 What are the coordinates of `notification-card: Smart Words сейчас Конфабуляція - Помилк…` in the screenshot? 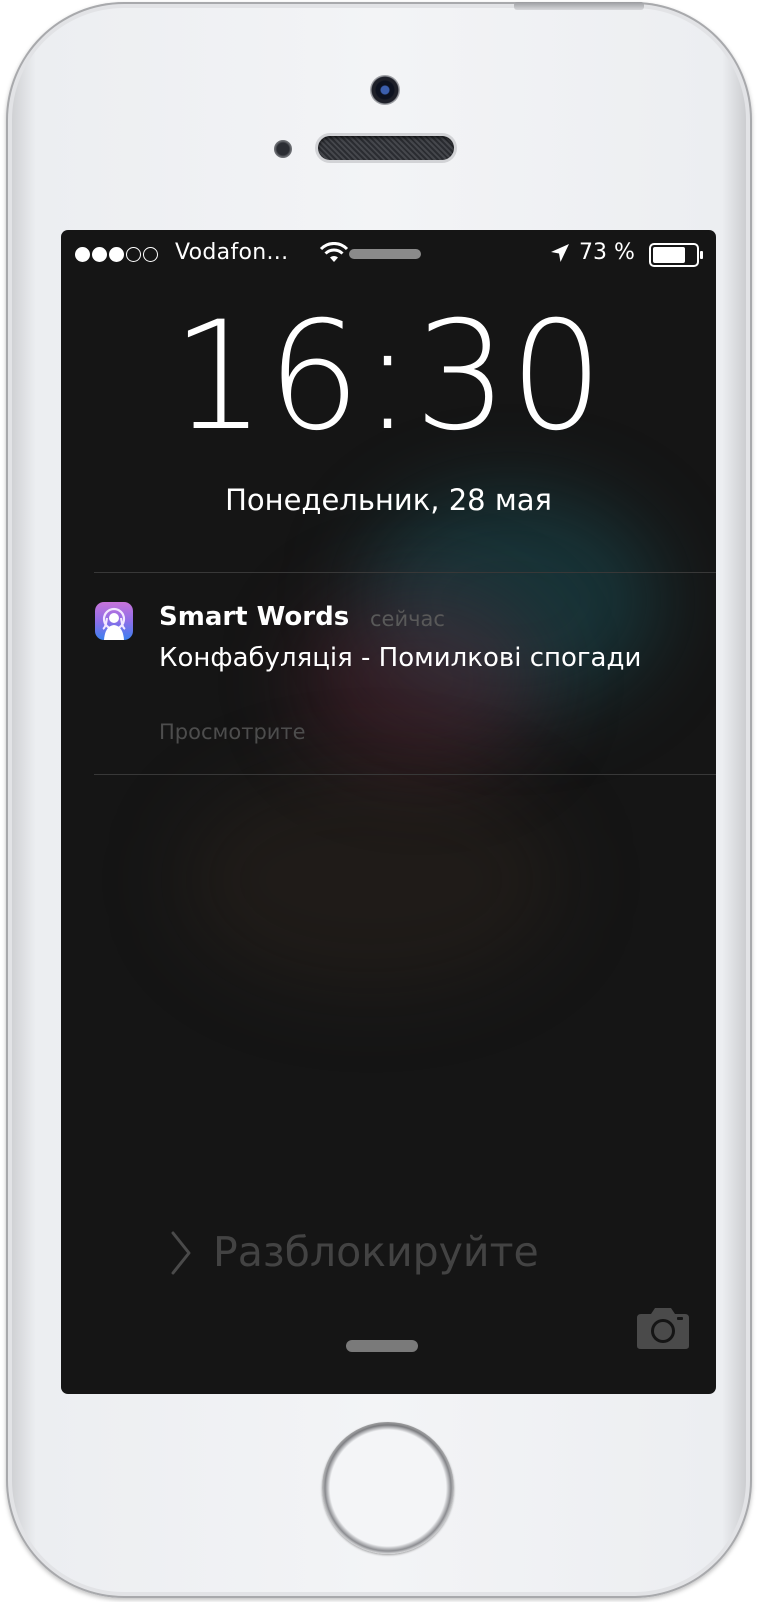 It's located at (388, 672).